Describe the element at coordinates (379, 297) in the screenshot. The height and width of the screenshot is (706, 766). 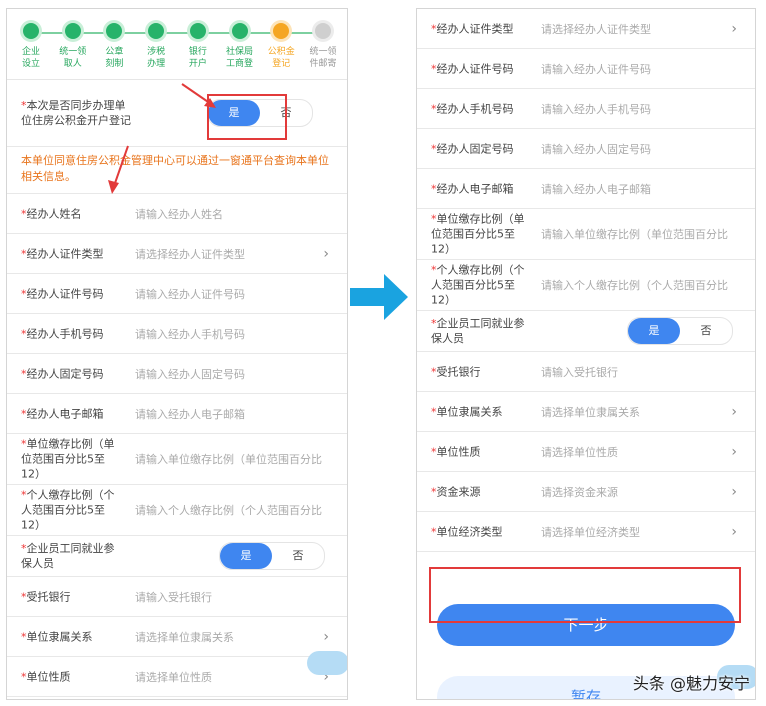
I see `transition-arrow-icon` at that location.